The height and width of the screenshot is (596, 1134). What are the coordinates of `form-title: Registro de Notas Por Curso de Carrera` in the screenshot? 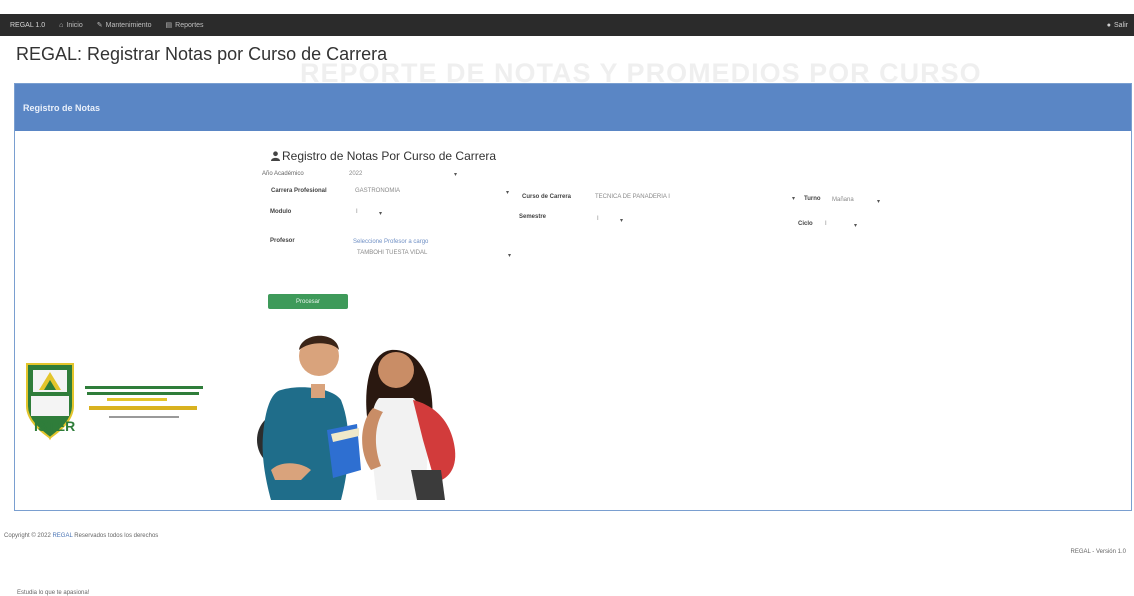 It's located at (383, 156).